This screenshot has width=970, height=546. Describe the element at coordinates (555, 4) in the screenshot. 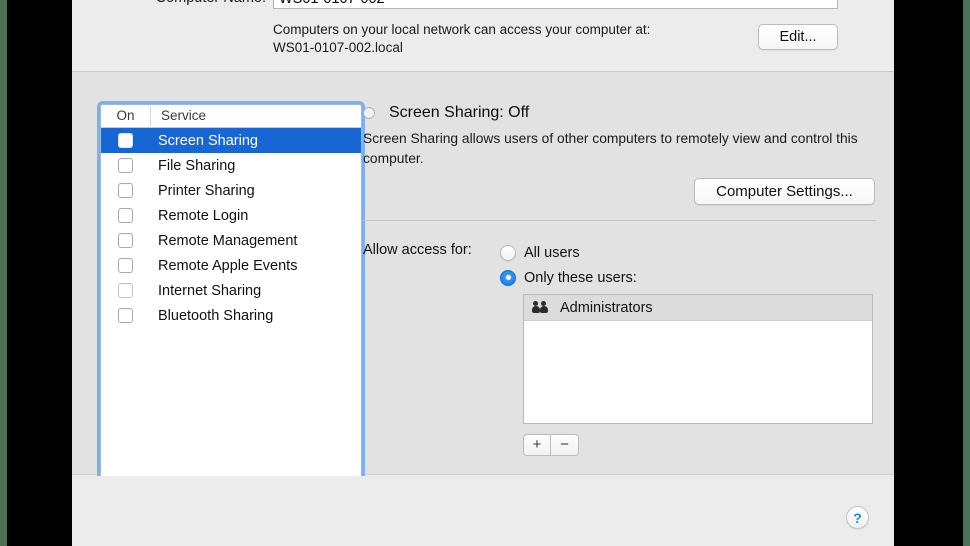

I see `computer-name-input: WS01-0107-002` at that location.